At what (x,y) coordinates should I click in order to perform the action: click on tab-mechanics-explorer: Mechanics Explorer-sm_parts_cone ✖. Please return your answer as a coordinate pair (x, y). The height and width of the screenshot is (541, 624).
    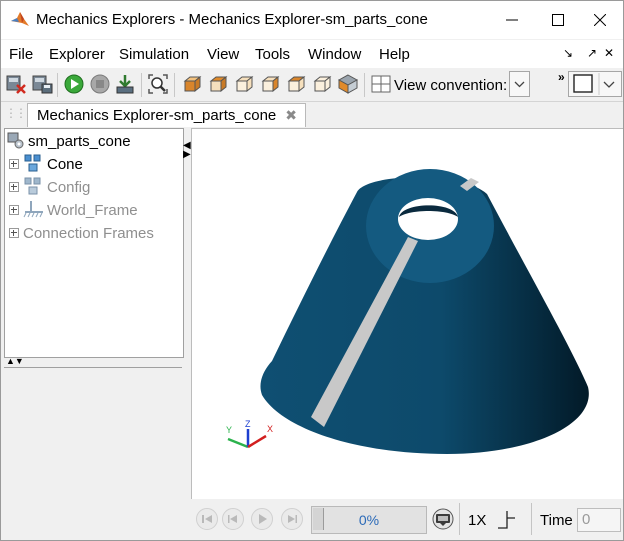
    Looking at the image, I should click on (166, 115).